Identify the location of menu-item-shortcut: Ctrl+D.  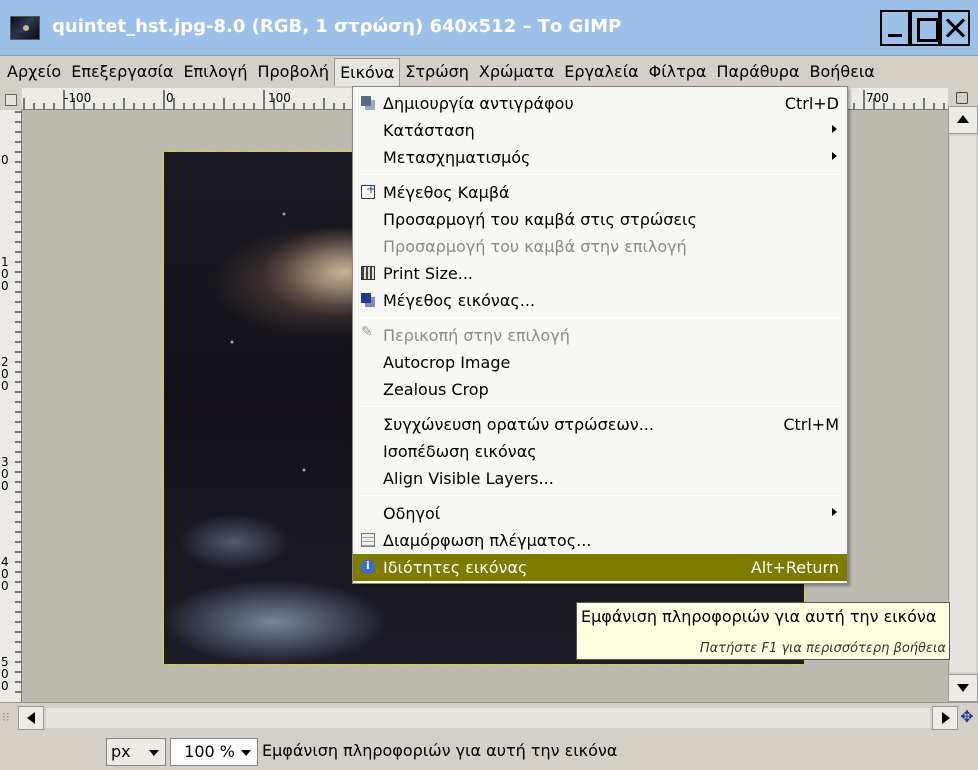
(811, 103).